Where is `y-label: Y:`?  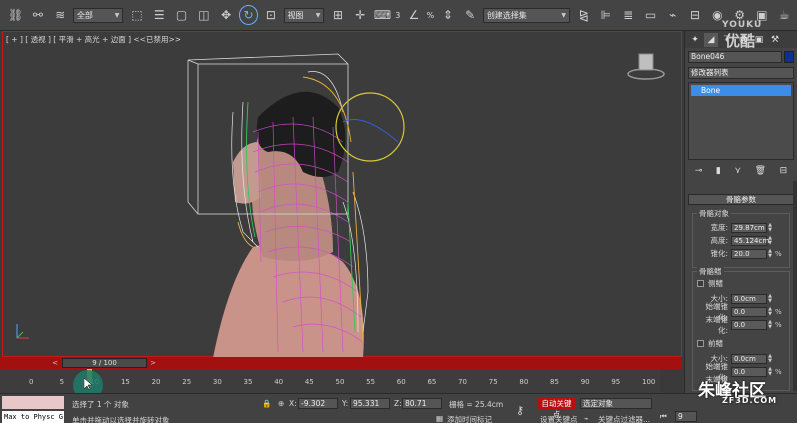
y-label: Y: is located at coordinates (345, 403).